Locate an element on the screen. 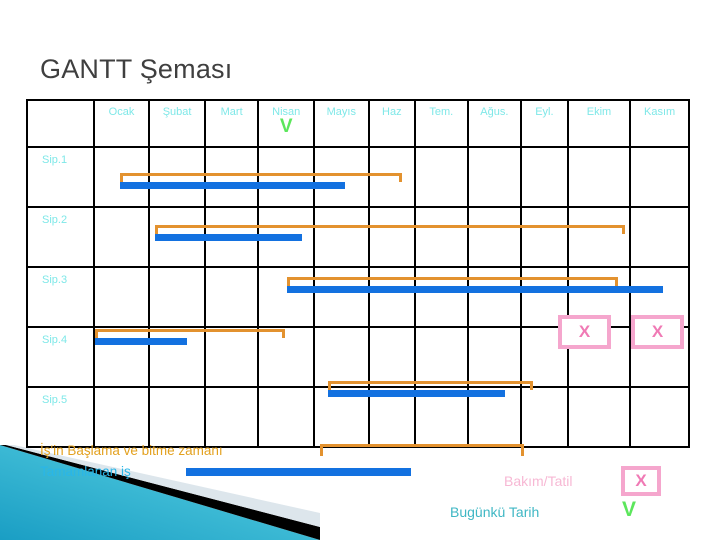  table-row: Sip.3 is located at coordinates (358, 297).